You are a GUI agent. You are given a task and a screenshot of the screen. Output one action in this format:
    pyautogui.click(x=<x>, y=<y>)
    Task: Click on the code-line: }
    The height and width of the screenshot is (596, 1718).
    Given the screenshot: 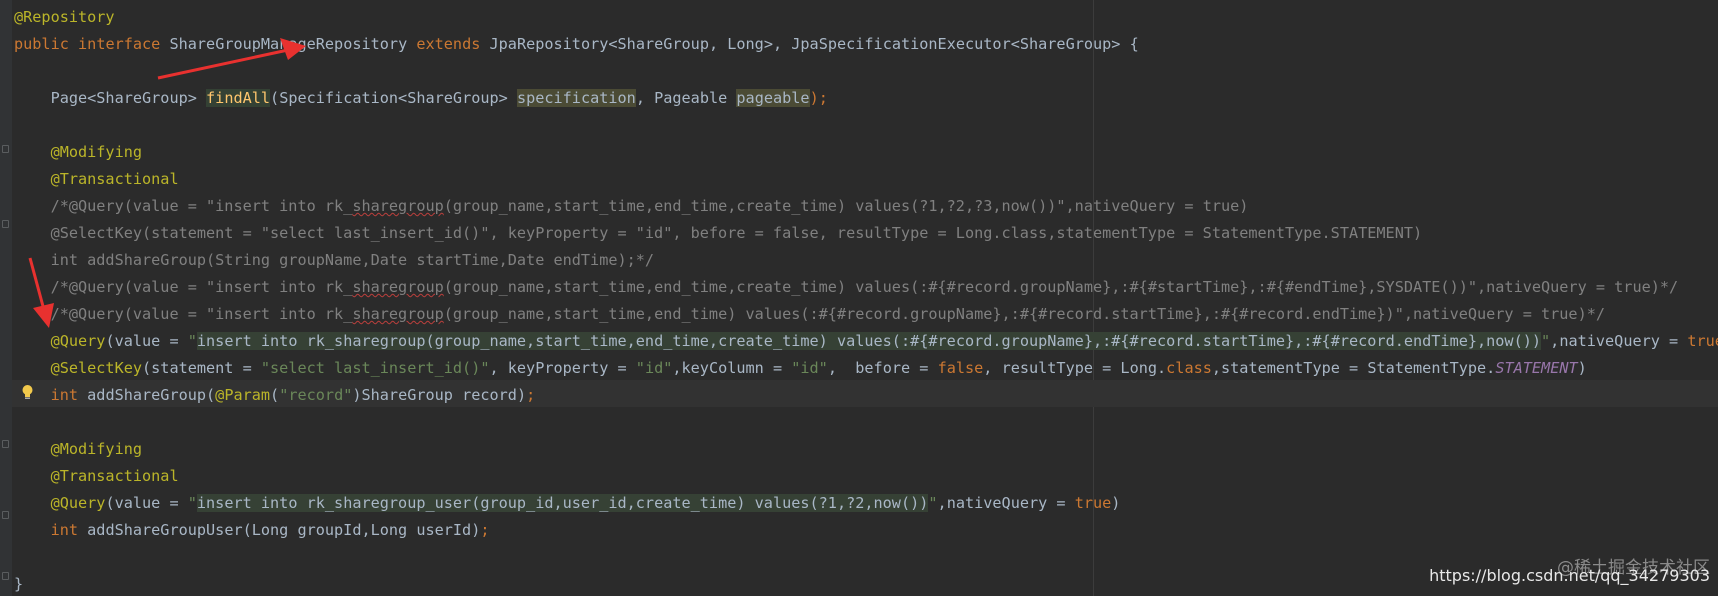 What is the action you would take?
    pyautogui.click(x=18, y=583)
    